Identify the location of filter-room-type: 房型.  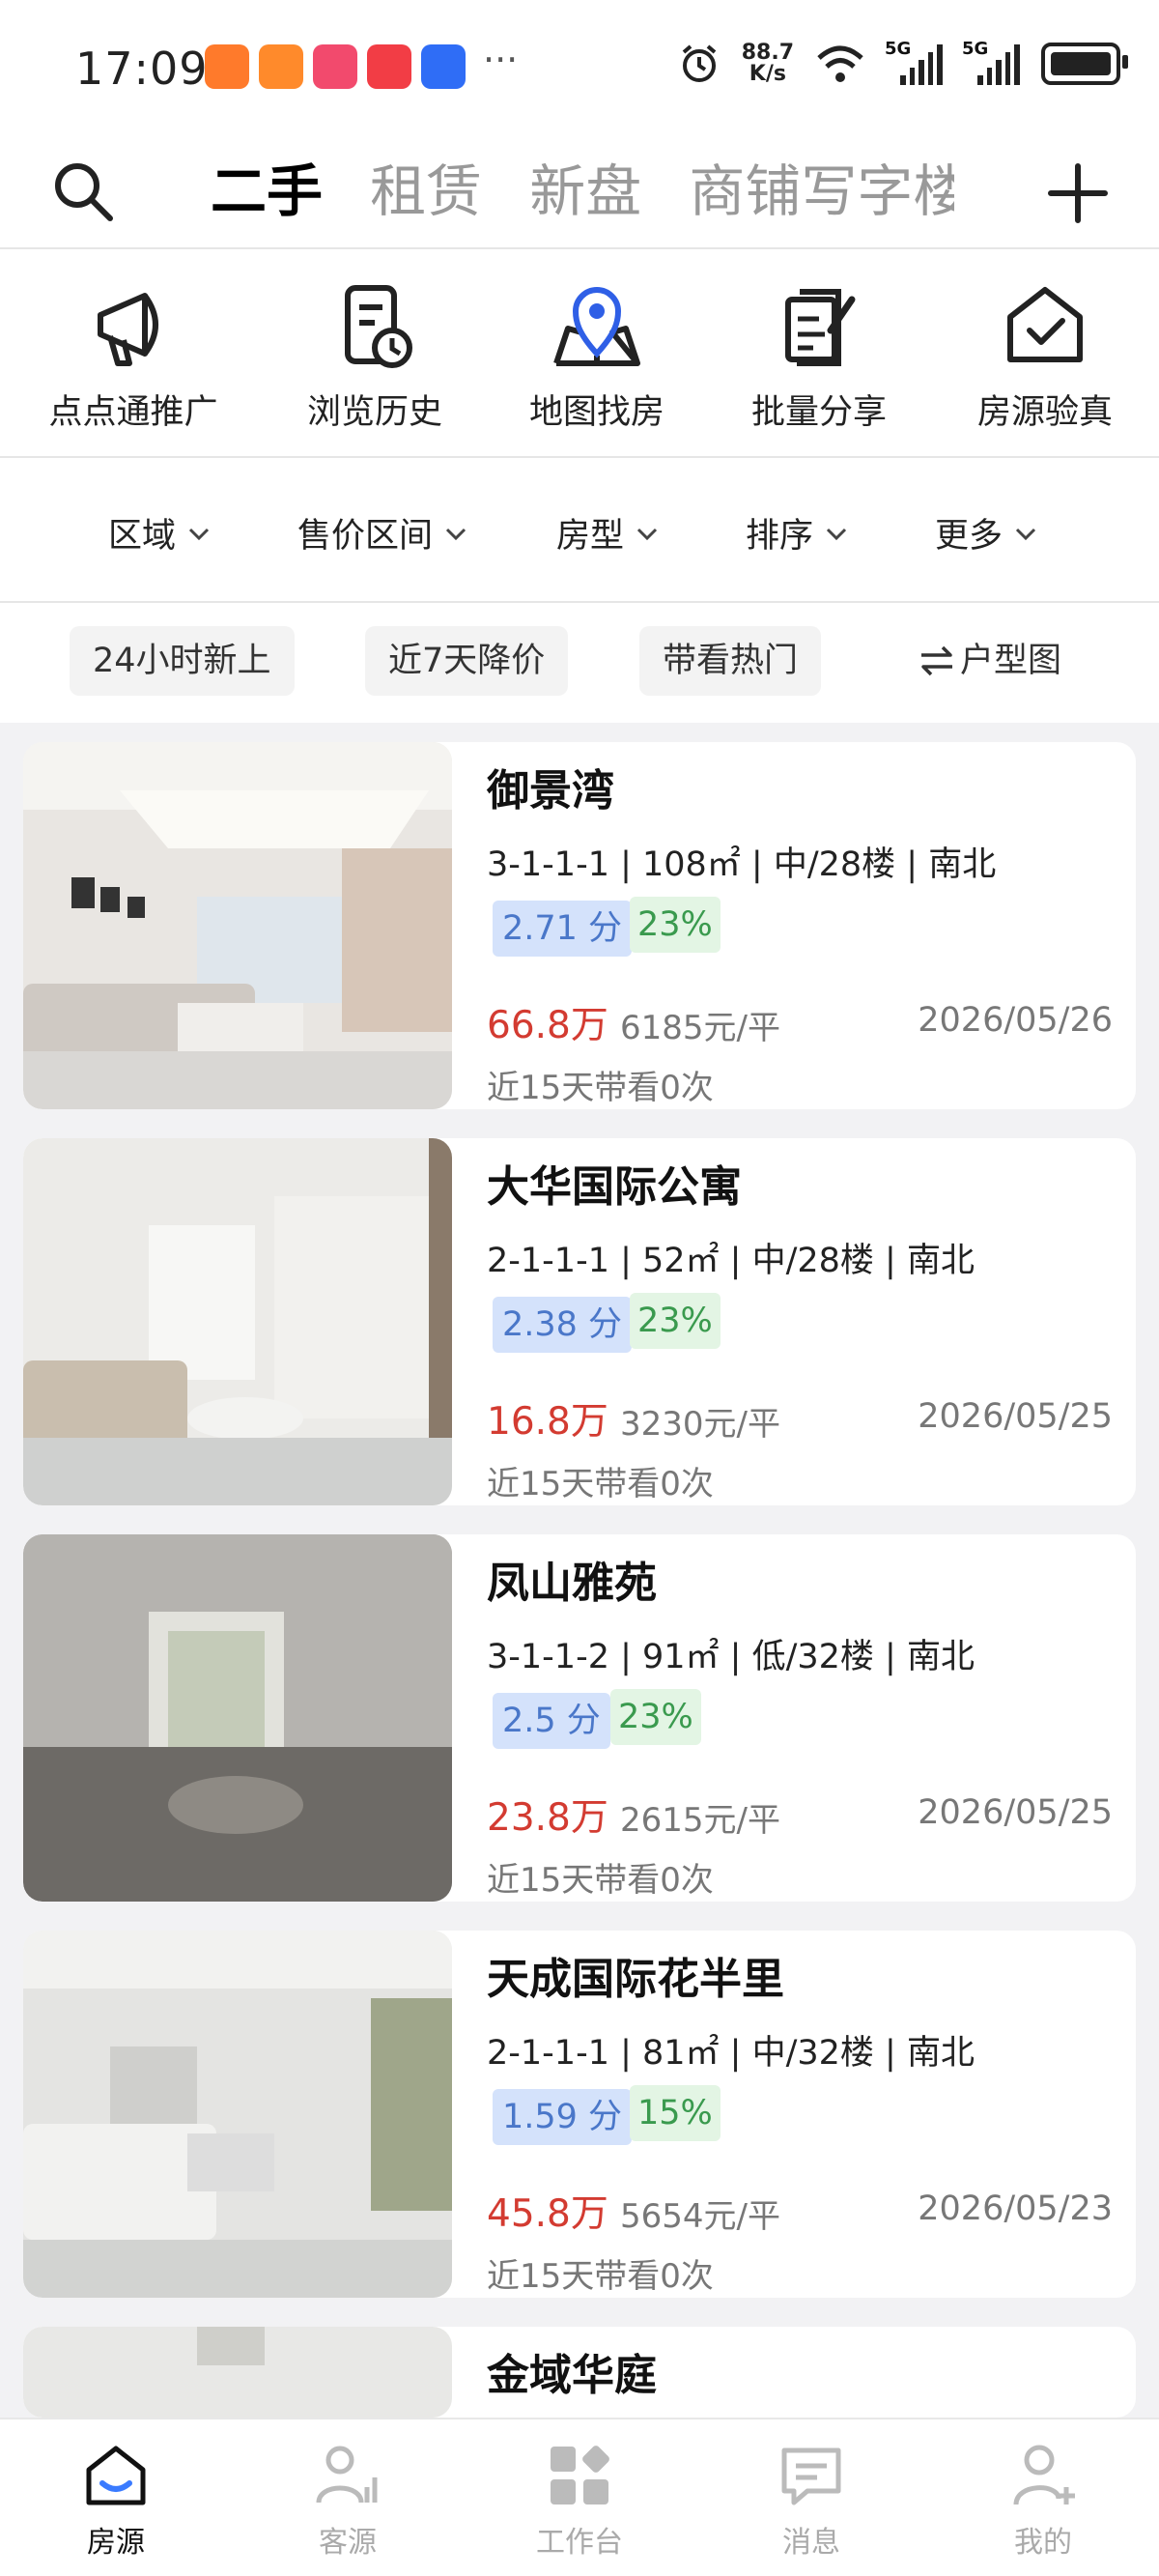
(609, 533).